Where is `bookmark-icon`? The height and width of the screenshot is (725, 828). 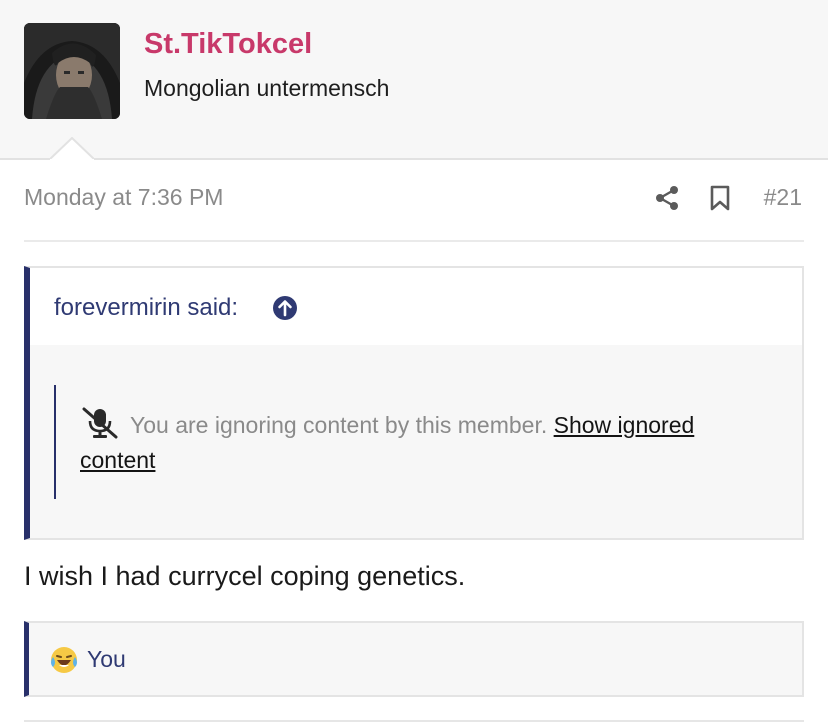
bookmark-icon is located at coordinates (720, 198).